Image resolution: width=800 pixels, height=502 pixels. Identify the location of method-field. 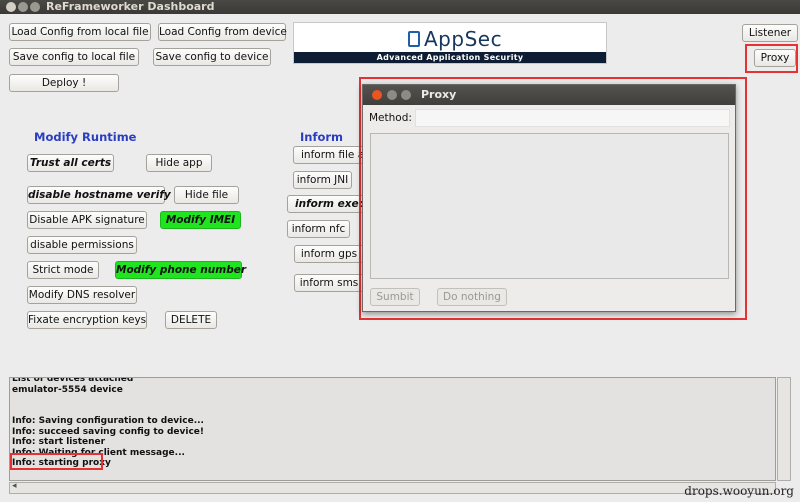
(572, 118).